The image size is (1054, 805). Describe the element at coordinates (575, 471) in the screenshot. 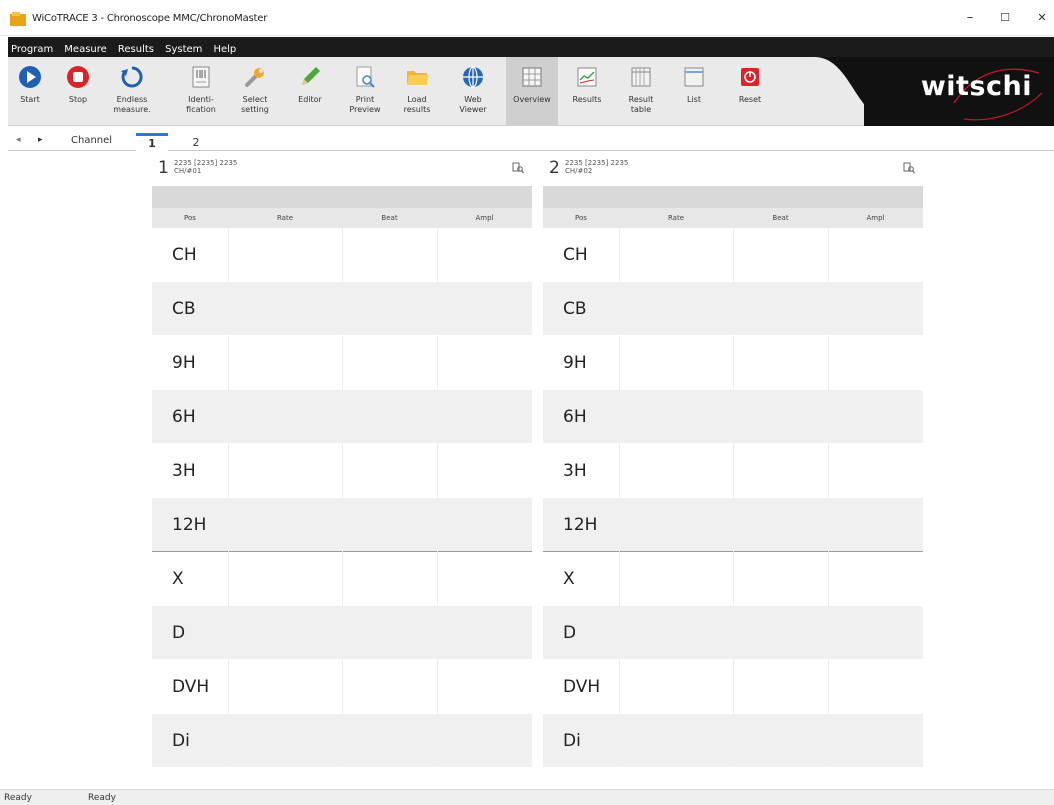

I see `pos-cell: 3H` at that location.